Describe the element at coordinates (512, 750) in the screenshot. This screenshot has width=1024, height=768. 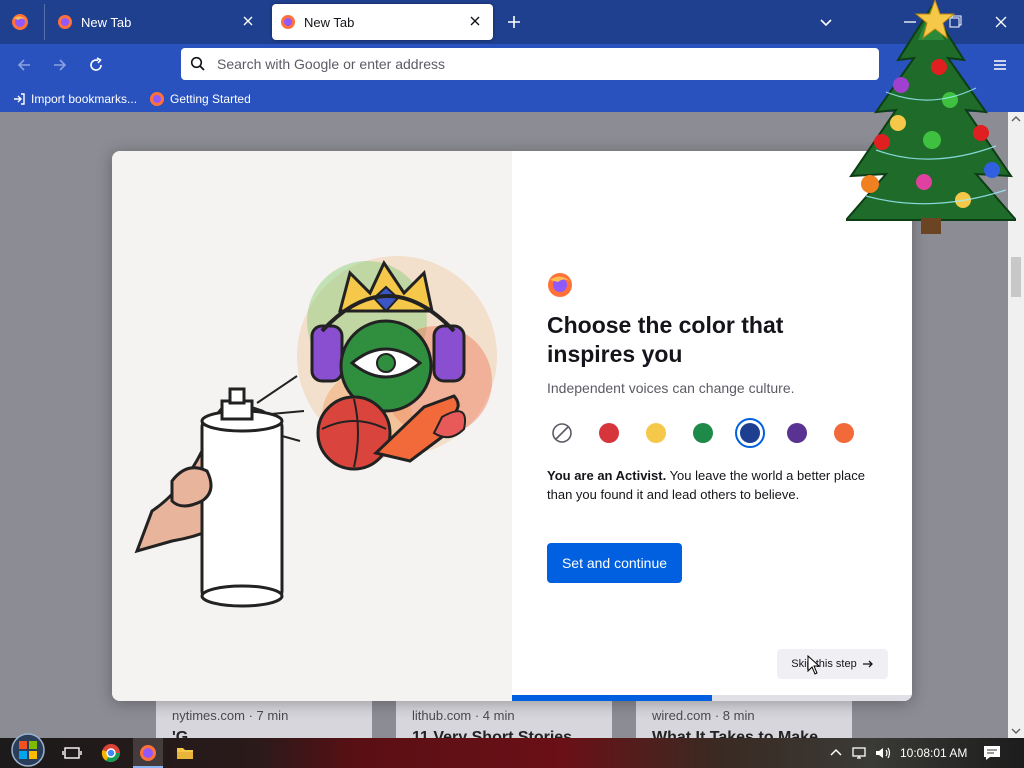
I see `taskbar: 10:08:01 AM` at that location.